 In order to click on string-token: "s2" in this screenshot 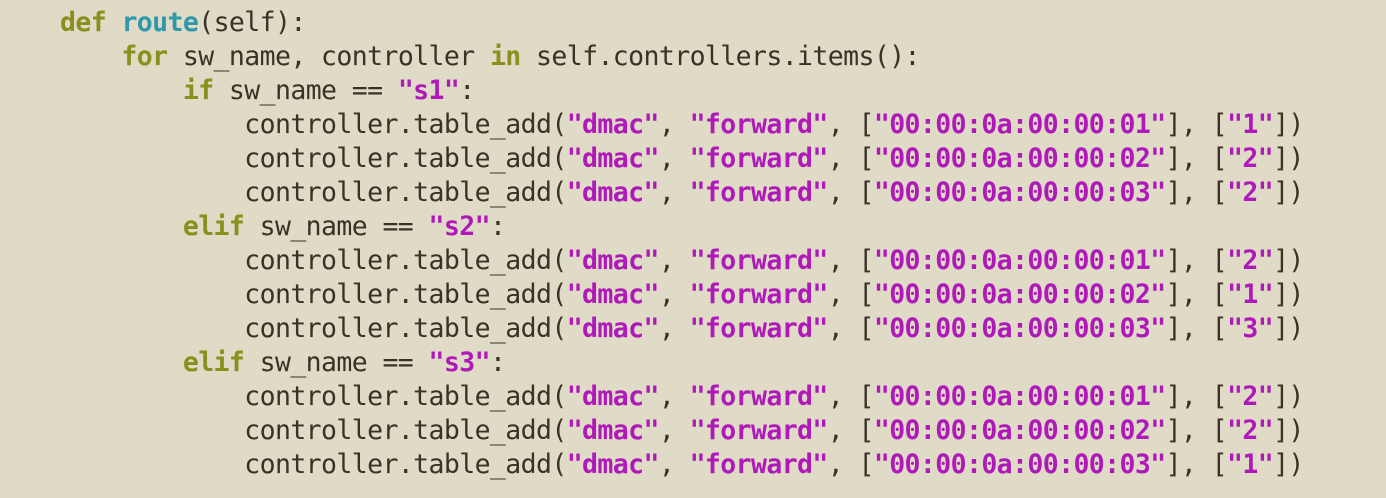, I will do `click(459, 226)`.